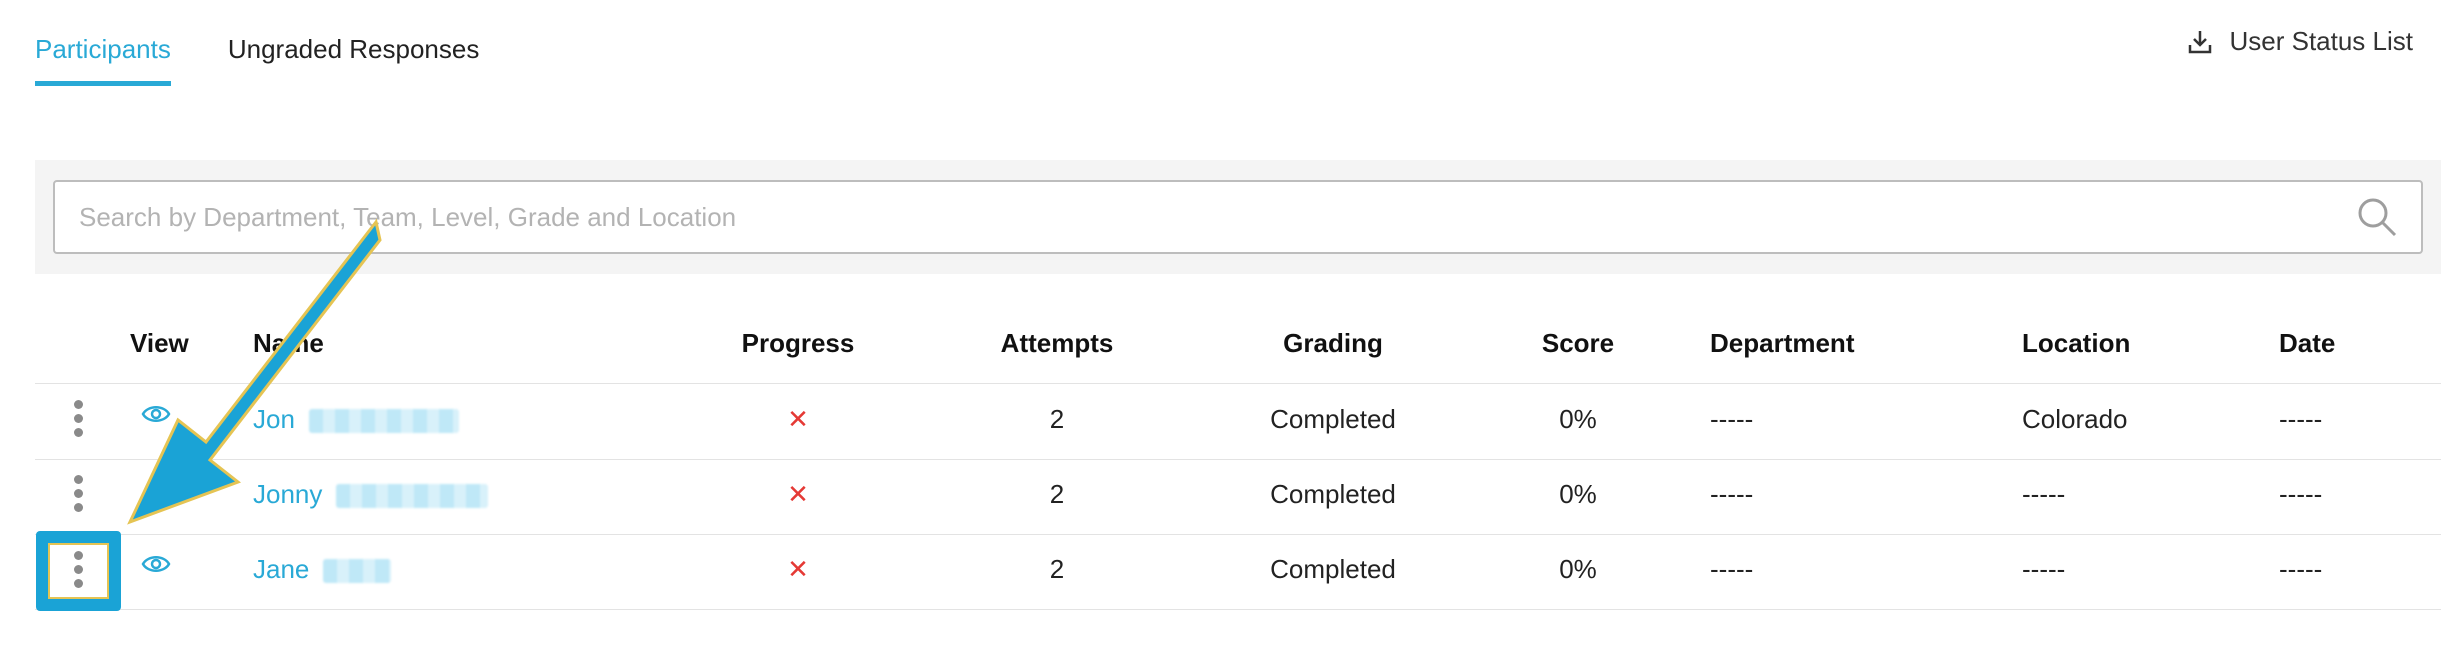 This screenshot has width=2456, height=656. What do you see at coordinates (322, 569) in the screenshot?
I see `participant-name: Jane` at bounding box center [322, 569].